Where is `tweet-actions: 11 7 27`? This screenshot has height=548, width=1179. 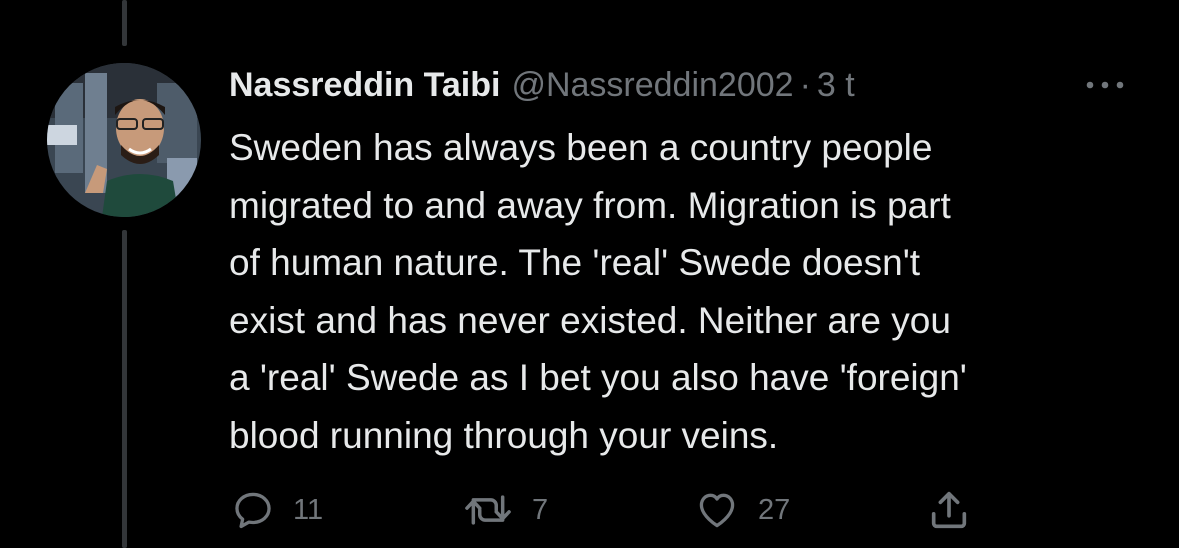 tweet-actions: 11 7 27 is located at coordinates (589, 510).